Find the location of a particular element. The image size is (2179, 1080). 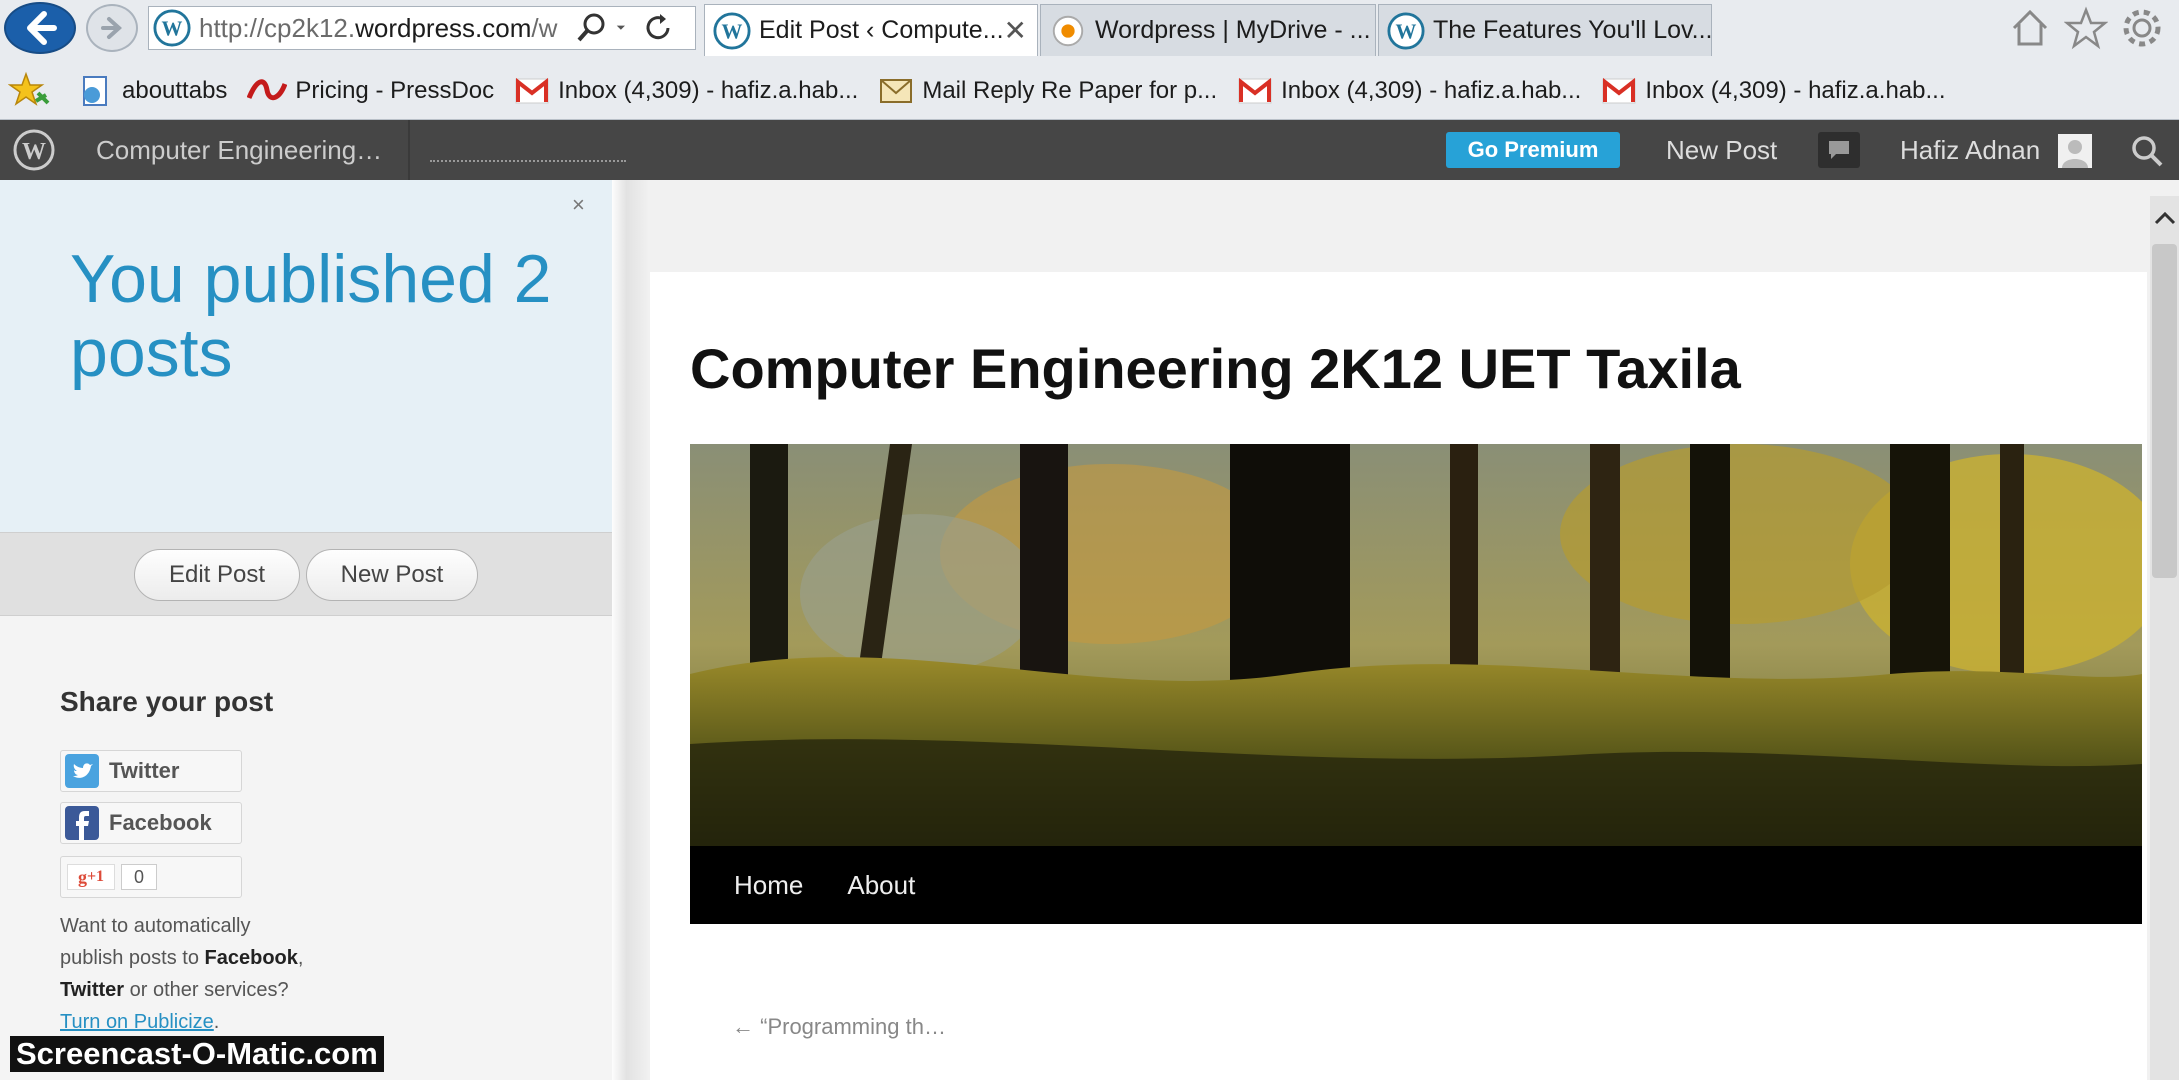

nav-item-home: Home is located at coordinates (768, 885).